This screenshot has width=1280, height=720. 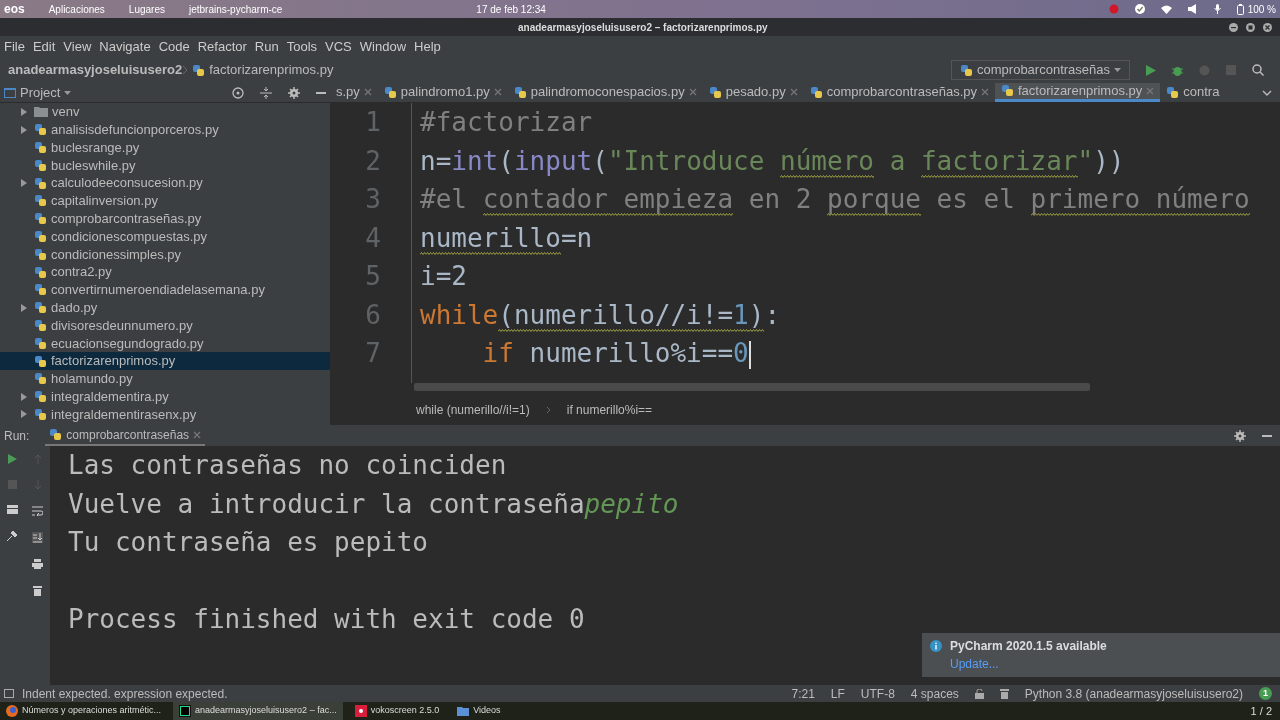 I want to click on lock-icon, so click(x=979, y=693).